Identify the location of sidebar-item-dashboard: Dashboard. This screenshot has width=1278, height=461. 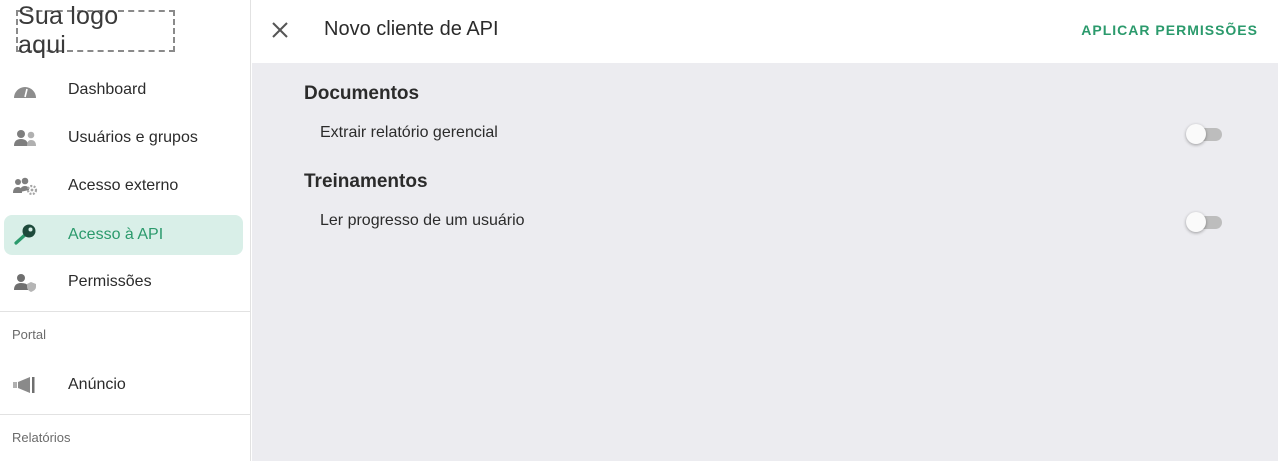
(123, 90).